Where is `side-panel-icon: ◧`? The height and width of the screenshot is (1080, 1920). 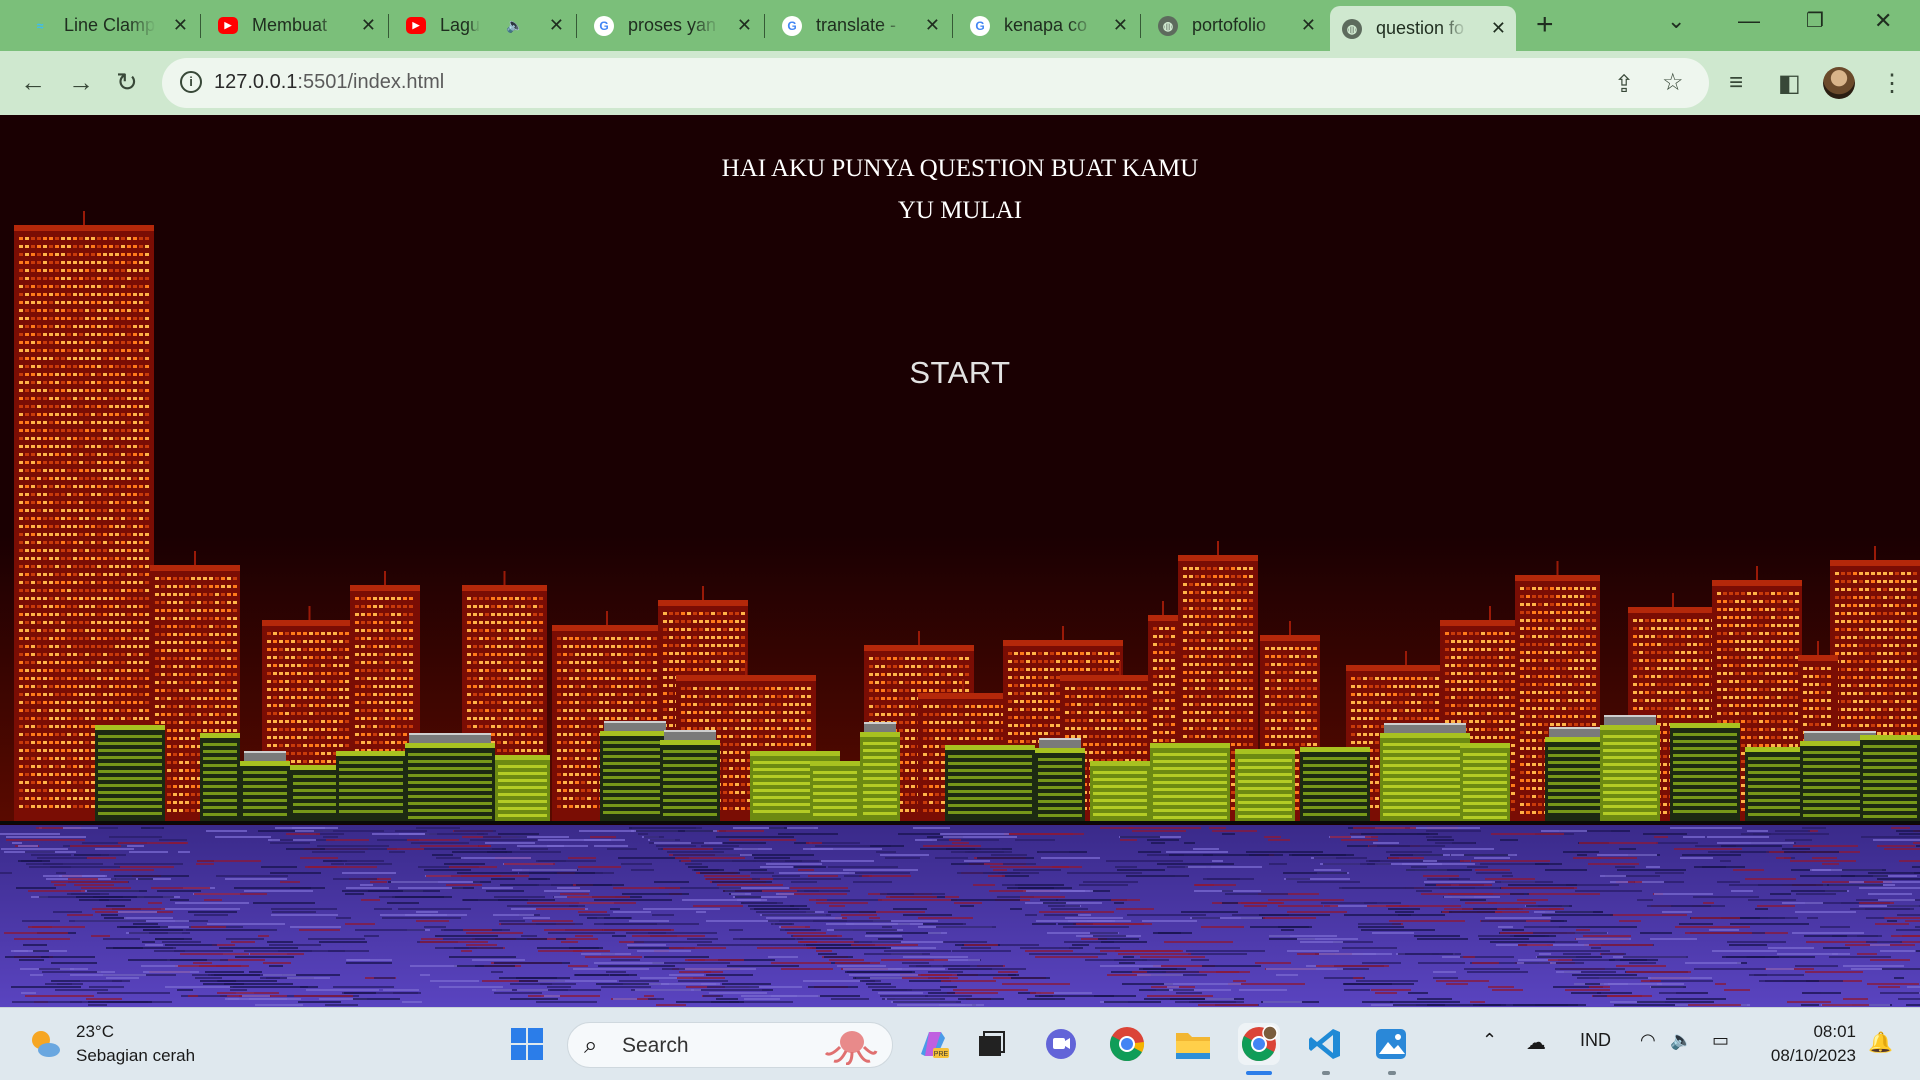
side-panel-icon: ◧ is located at coordinates (1789, 83).